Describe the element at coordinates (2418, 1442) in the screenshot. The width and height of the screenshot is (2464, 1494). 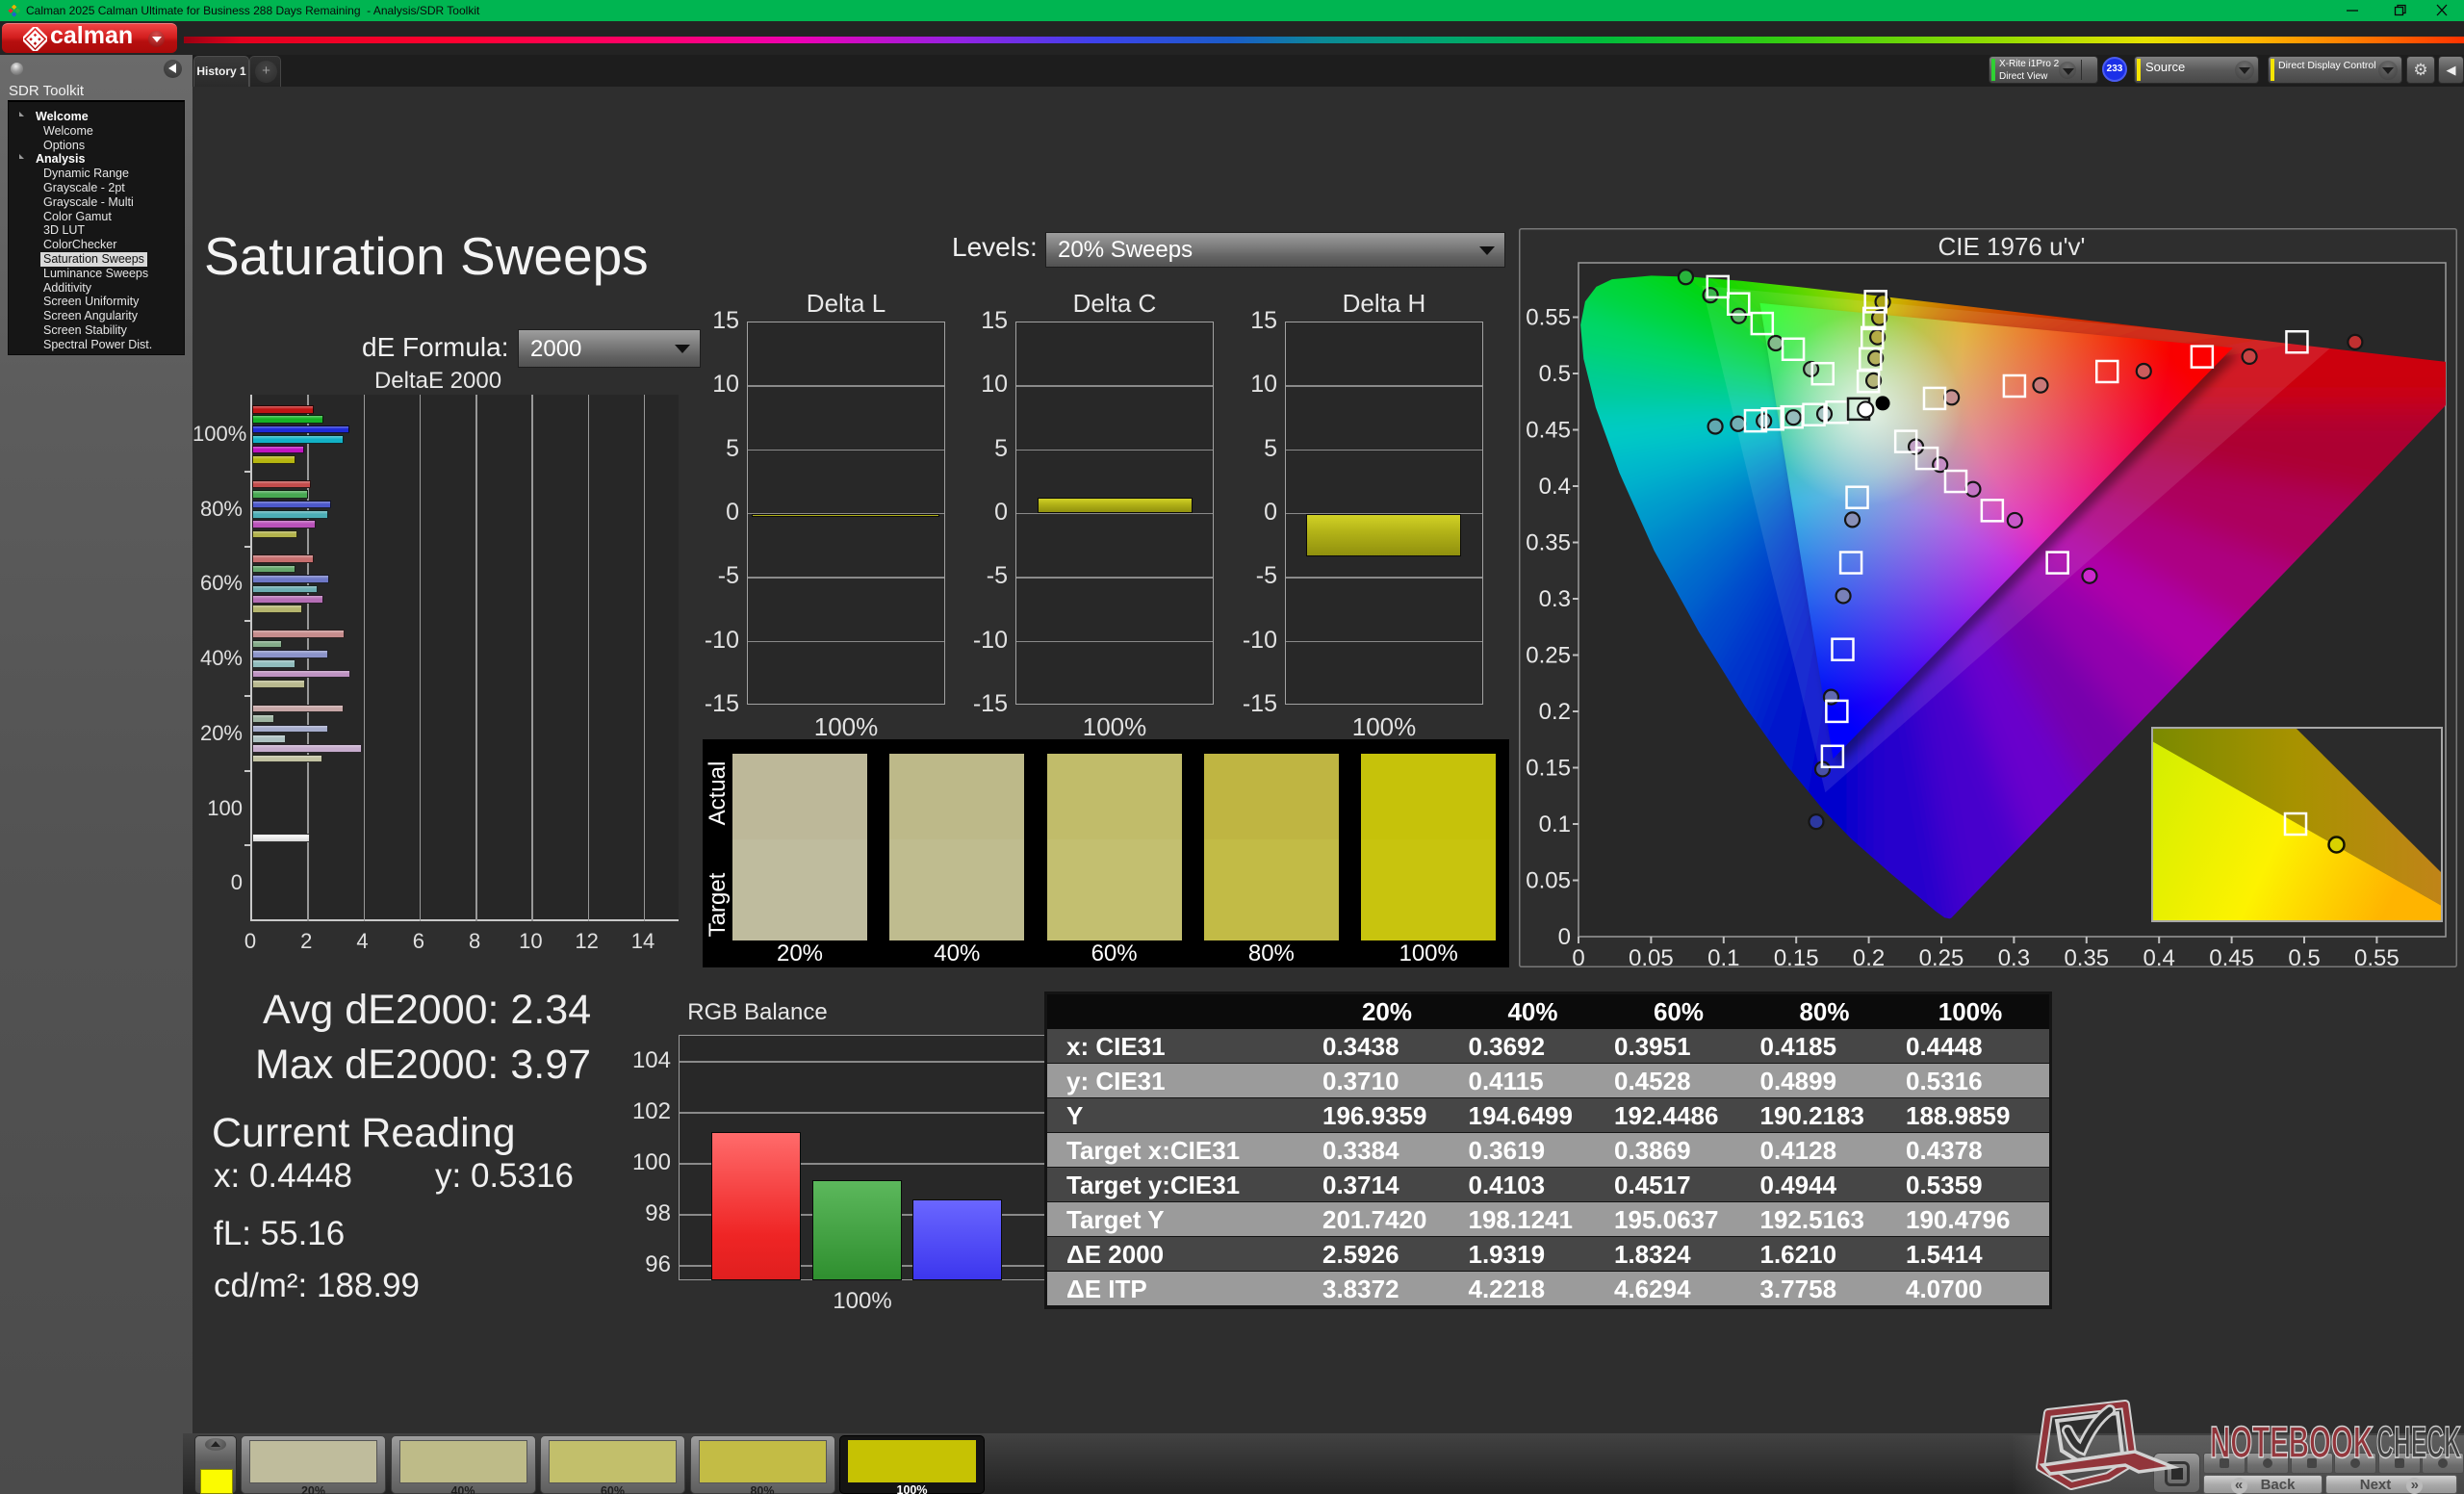
I see `svg-text: CHECK` at that location.